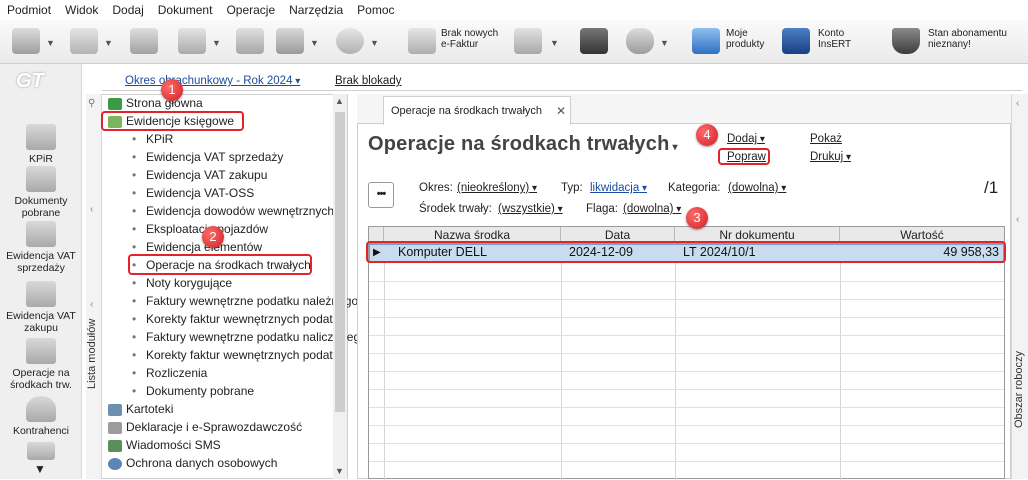  I want to click on close-icon: ✕, so click(561, 111).